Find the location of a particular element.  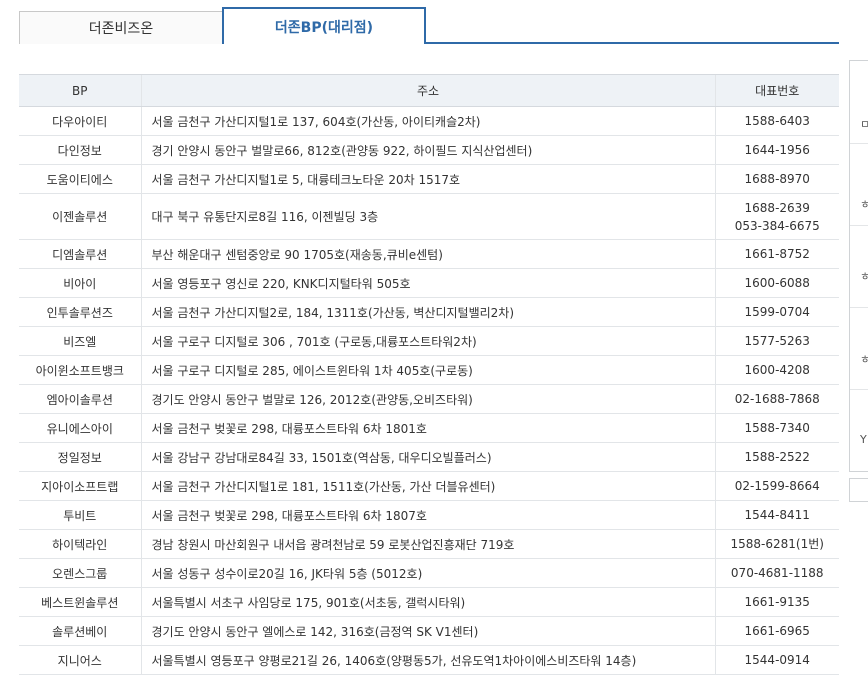

phone-cell: 1588-7340 is located at coordinates (776, 428).